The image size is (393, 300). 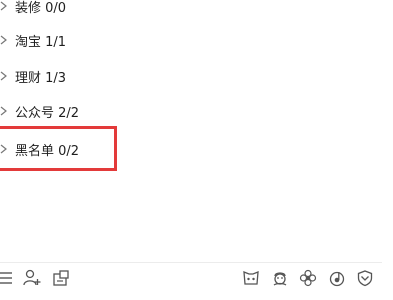 What do you see at coordinates (191, 262) in the screenshot?
I see `toolbar-divider` at bounding box center [191, 262].